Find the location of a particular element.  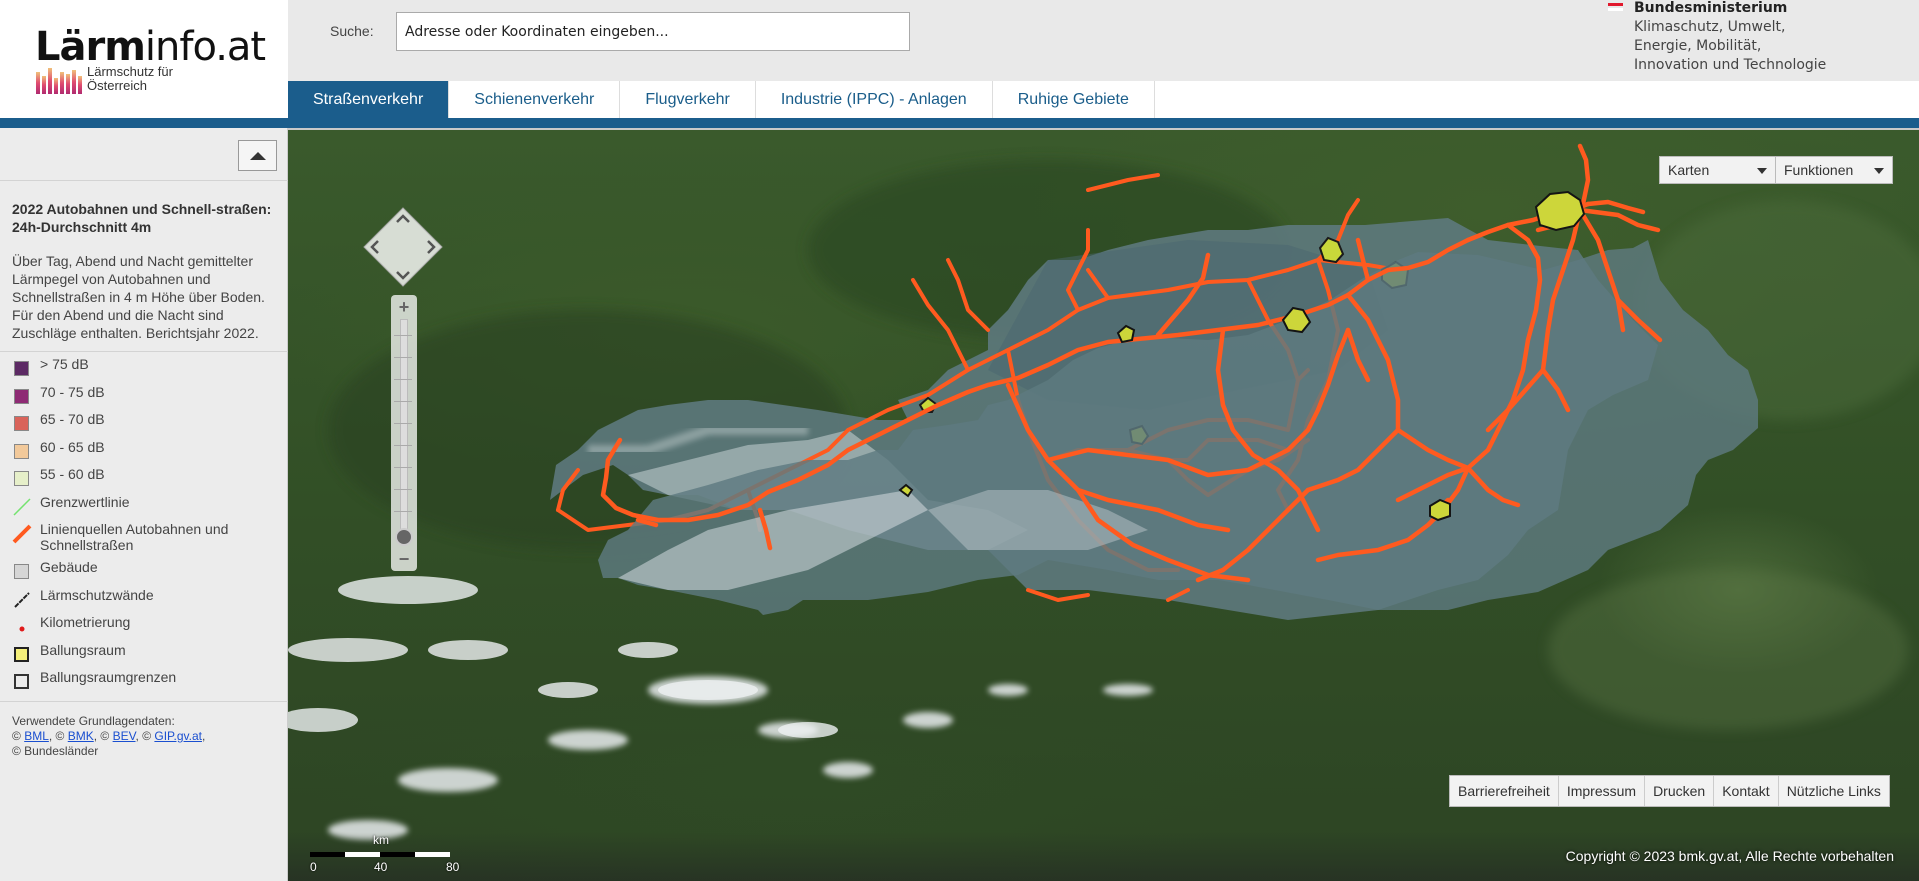

collapse-sidebar-button is located at coordinates (257, 155).